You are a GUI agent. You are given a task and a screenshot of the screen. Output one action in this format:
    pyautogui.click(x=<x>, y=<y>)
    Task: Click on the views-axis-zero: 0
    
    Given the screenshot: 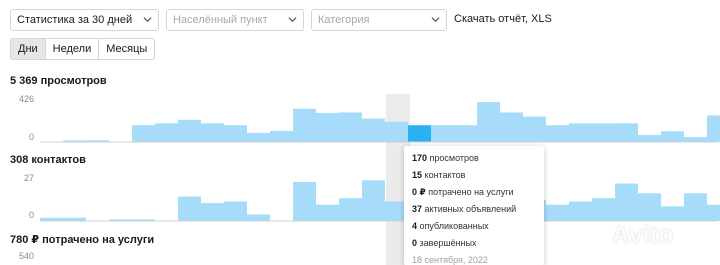 What is the action you would take?
    pyautogui.click(x=31, y=137)
    